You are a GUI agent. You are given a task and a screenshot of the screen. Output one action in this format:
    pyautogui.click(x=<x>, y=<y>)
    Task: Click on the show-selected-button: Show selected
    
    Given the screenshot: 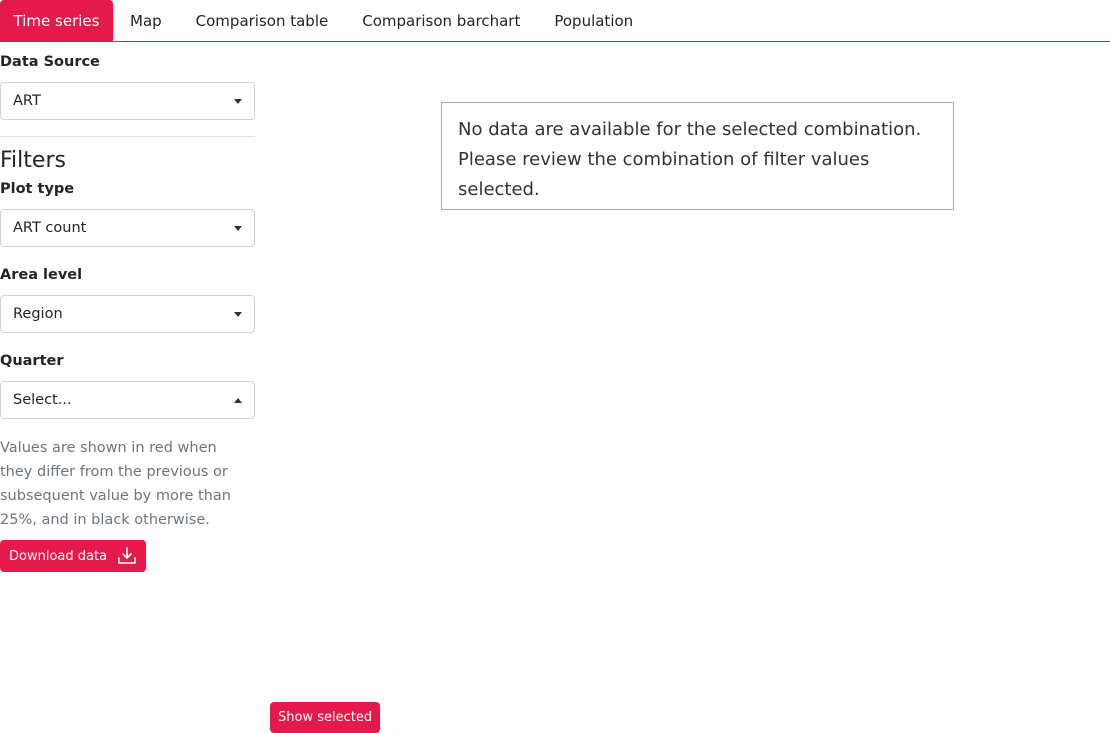 What is the action you would take?
    pyautogui.click(x=325, y=717)
    